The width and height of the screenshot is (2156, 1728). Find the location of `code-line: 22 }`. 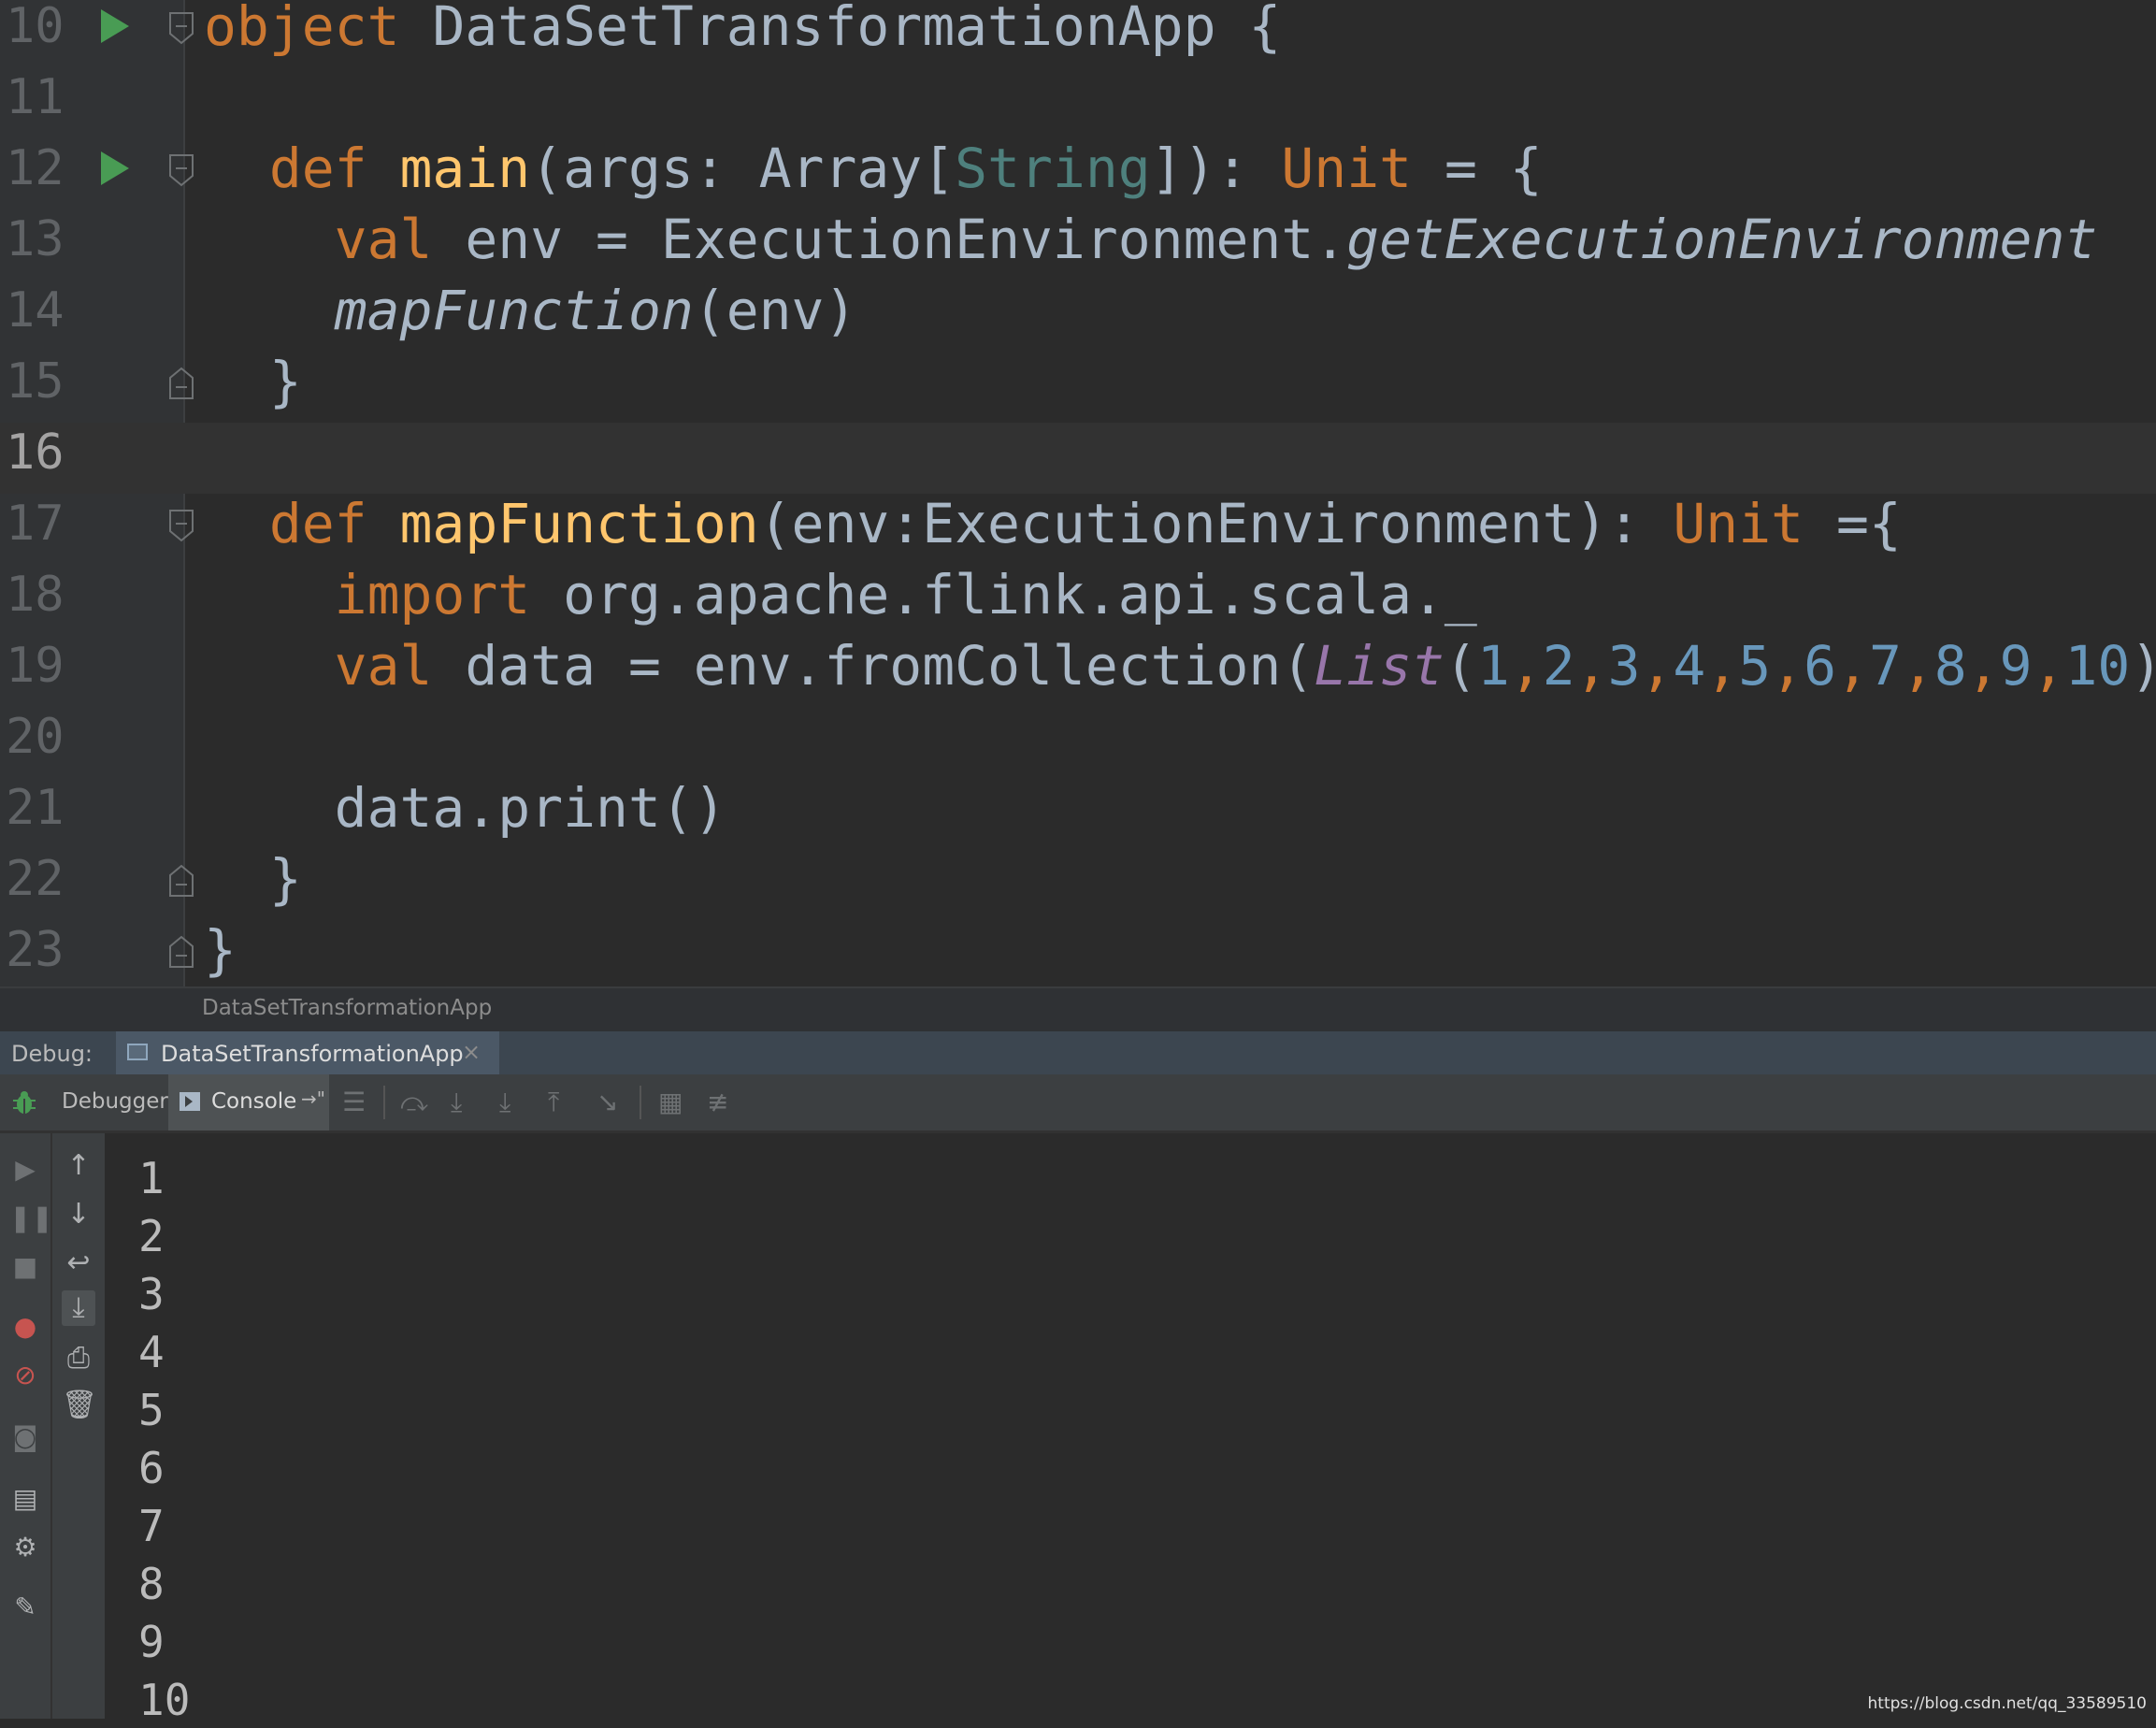

code-line: 22 } is located at coordinates (1078, 884).